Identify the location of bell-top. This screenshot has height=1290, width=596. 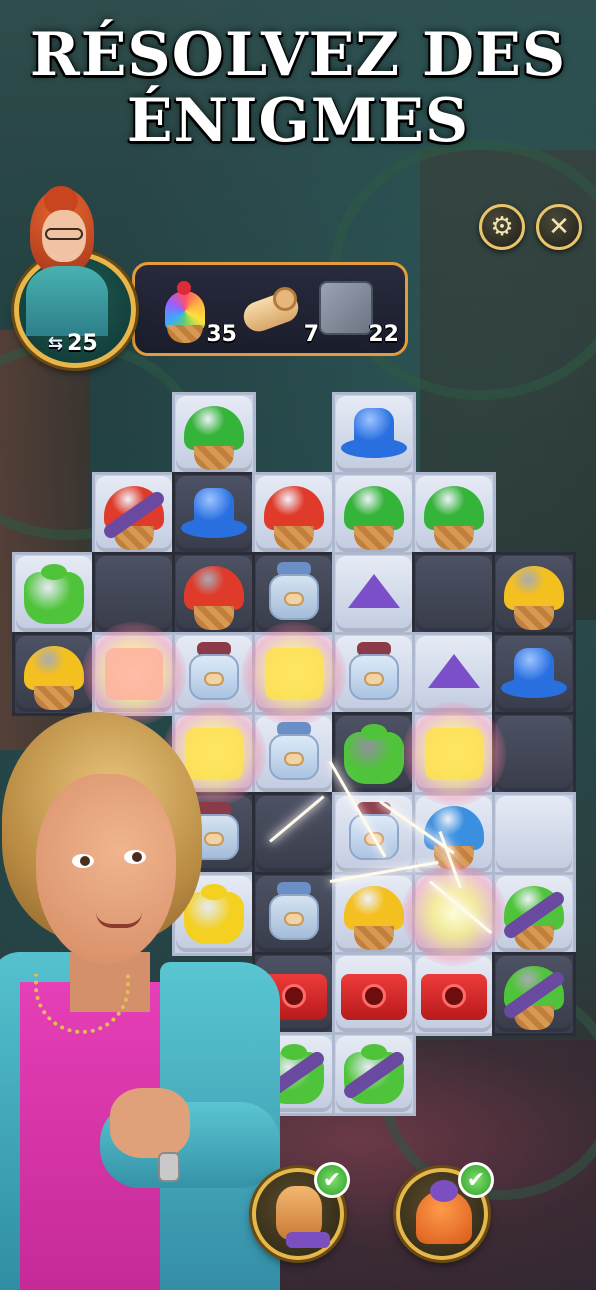
(444, 1191).